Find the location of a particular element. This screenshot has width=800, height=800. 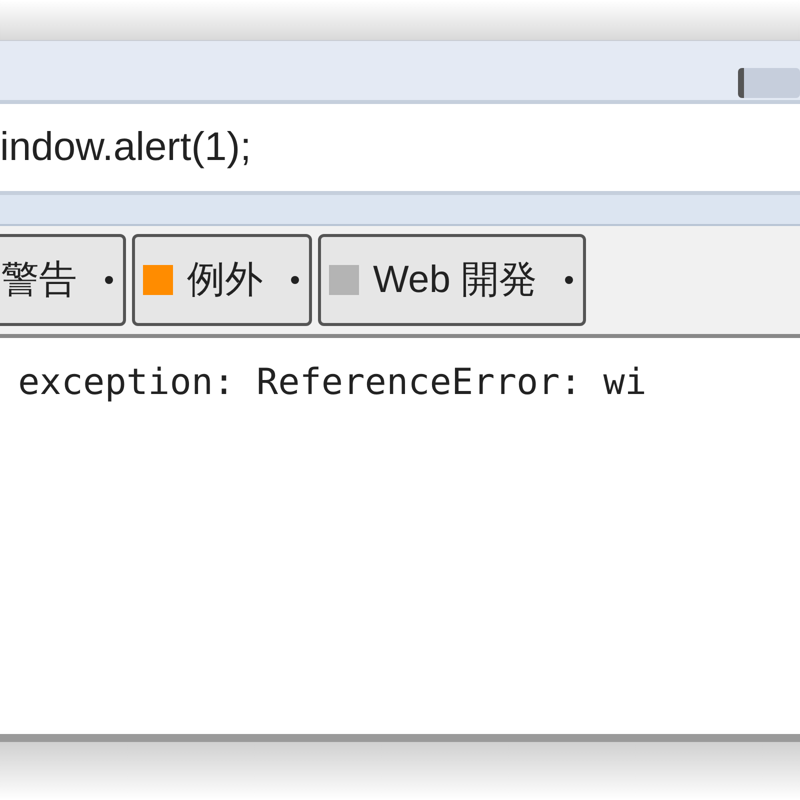

log-message: exception: ReferenceError: wi is located at coordinates (333, 383).